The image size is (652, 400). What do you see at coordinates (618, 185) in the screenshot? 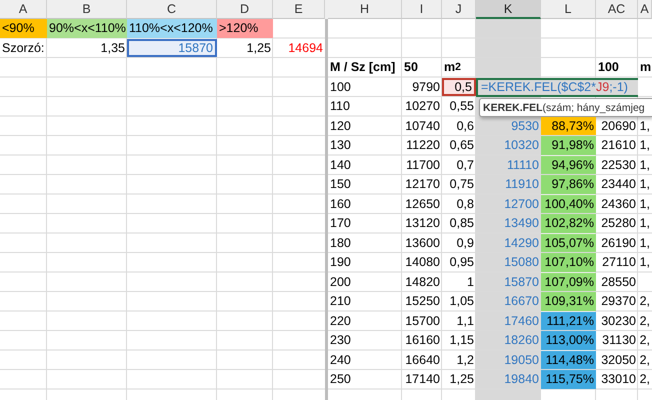
I see `table-cell-text: 23440` at bounding box center [618, 185].